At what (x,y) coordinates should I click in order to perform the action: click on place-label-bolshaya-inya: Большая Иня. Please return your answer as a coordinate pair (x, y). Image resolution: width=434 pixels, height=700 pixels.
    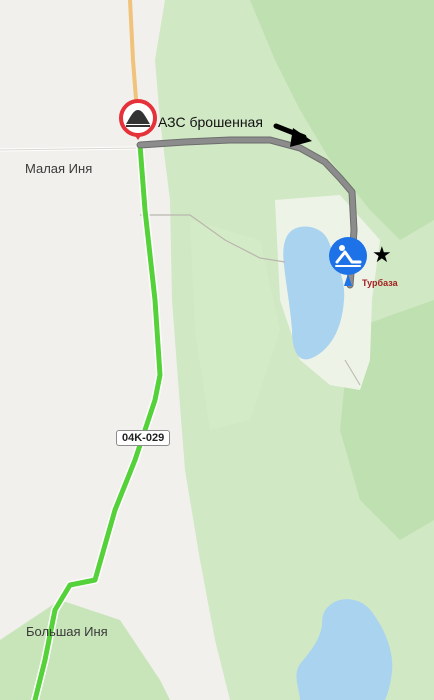
    Looking at the image, I should click on (67, 631).